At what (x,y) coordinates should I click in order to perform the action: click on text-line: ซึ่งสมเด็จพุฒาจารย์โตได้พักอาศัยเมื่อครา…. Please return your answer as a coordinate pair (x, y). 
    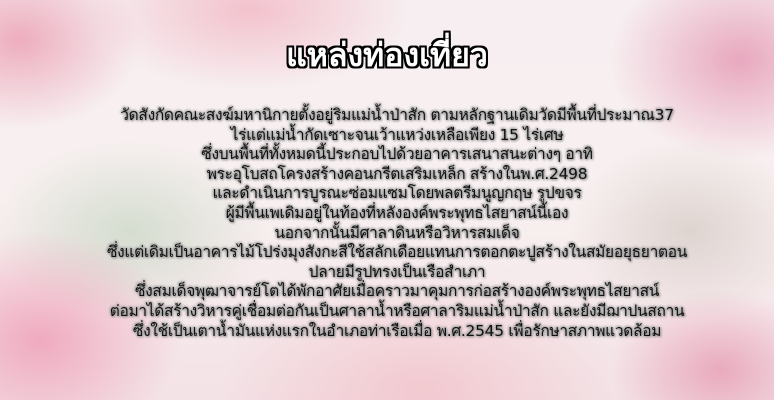
    Looking at the image, I should click on (397, 291).